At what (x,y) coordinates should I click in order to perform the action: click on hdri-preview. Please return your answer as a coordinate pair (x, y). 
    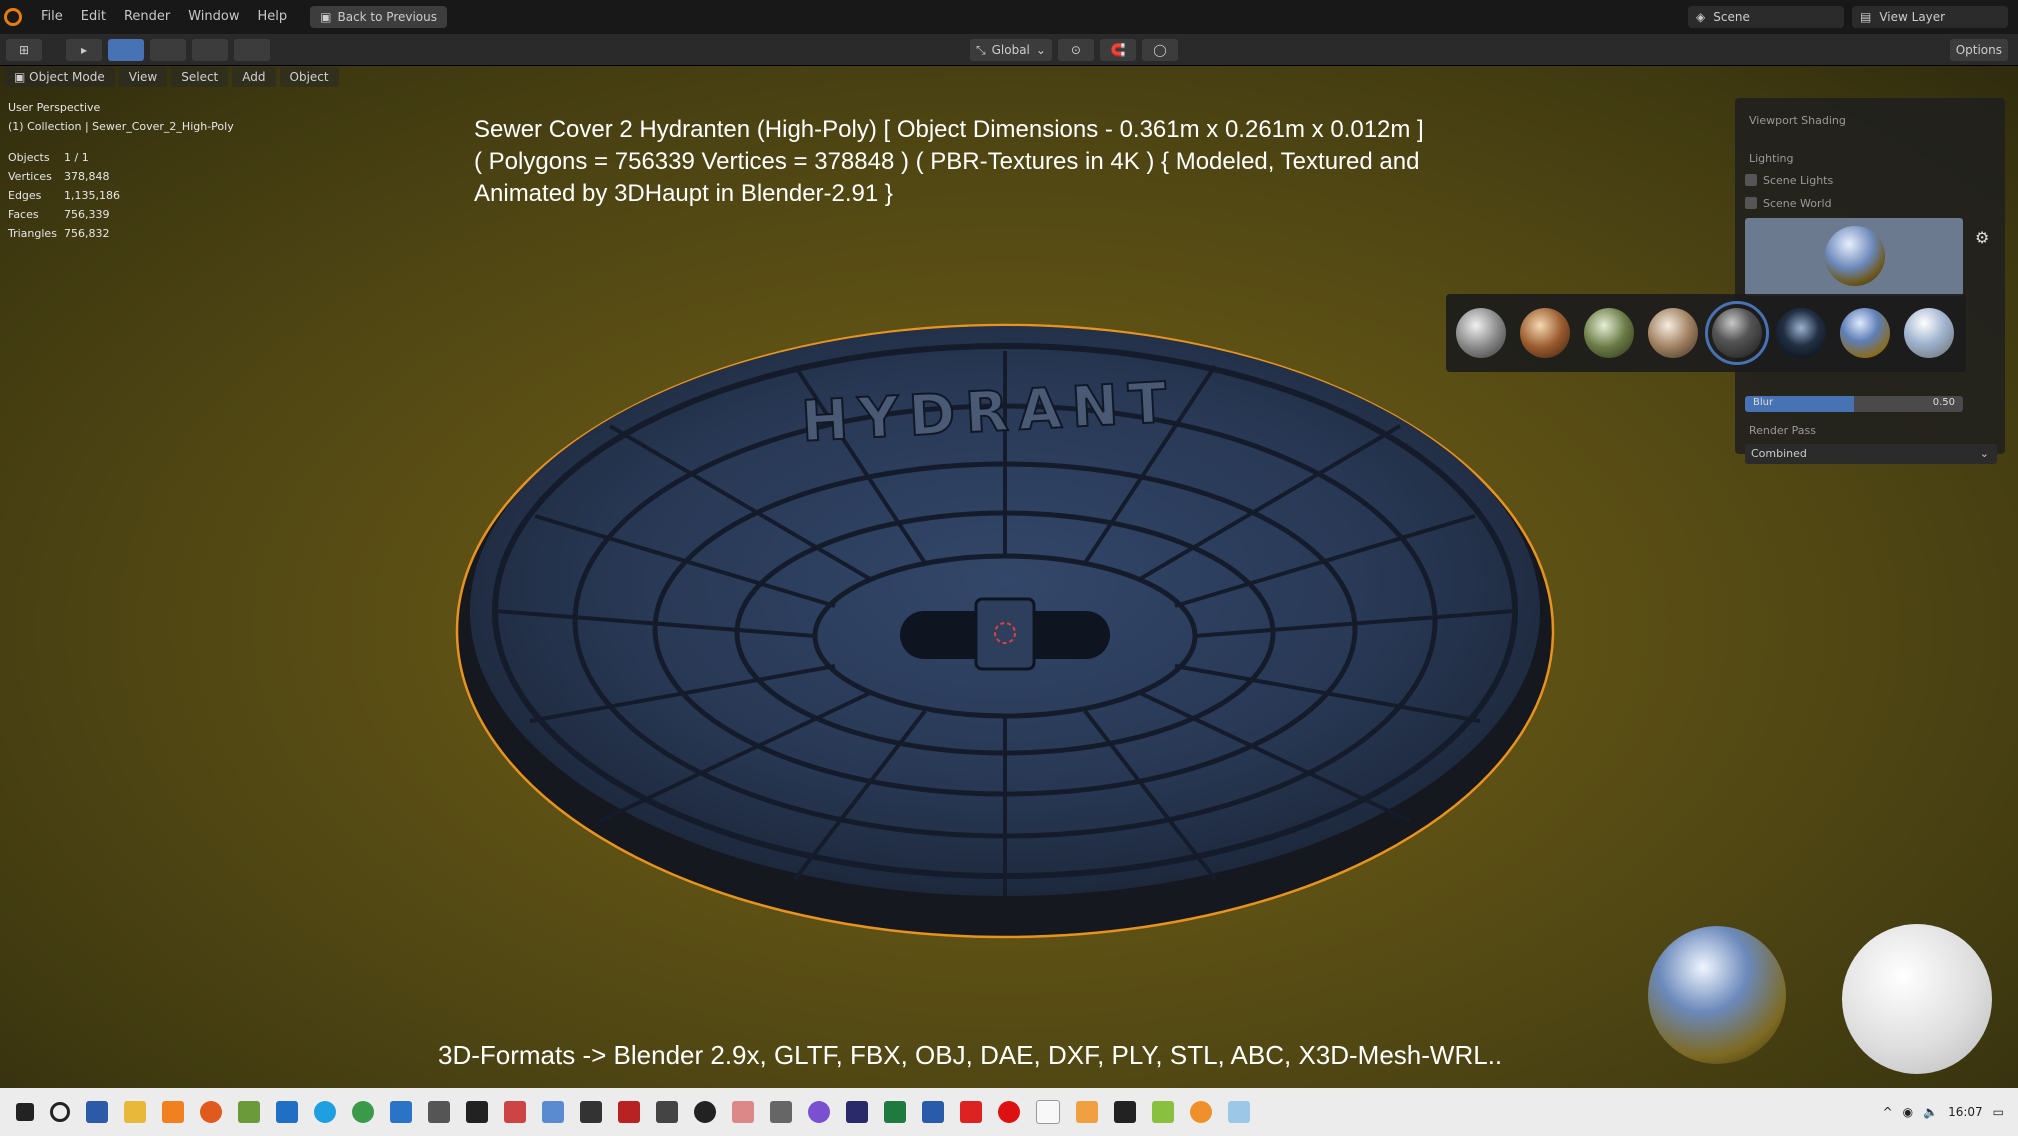
    Looking at the image, I should click on (1854, 257).